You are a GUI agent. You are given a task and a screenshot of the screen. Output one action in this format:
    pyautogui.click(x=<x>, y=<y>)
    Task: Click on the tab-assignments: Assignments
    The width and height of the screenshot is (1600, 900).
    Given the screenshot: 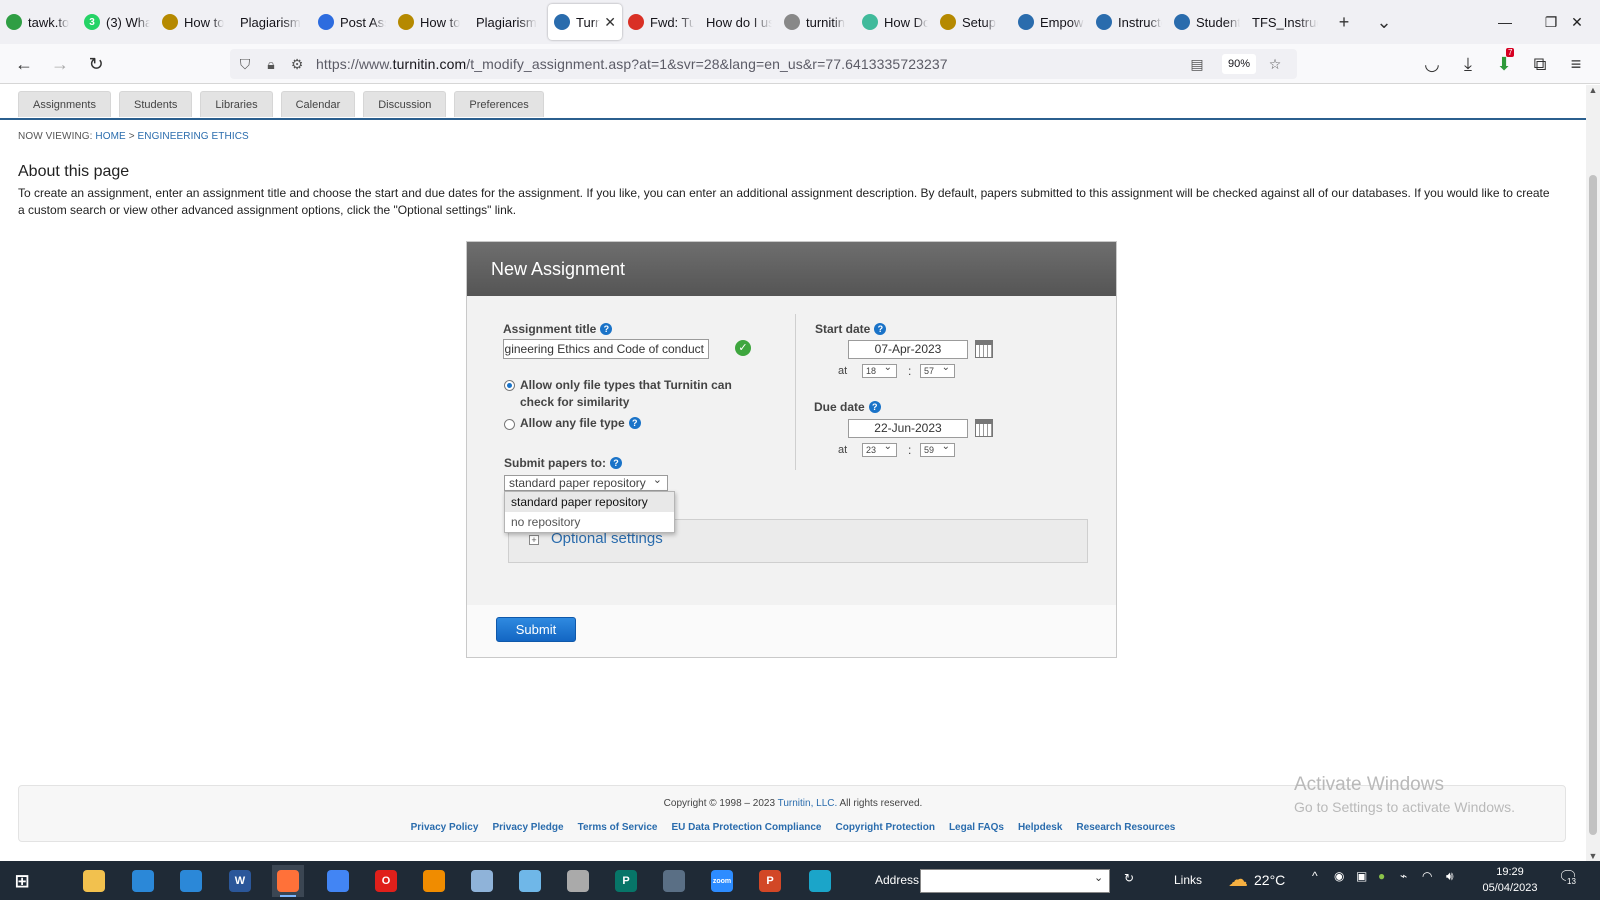 What is the action you would take?
    pyautogui.click(x=64, y=104)
    